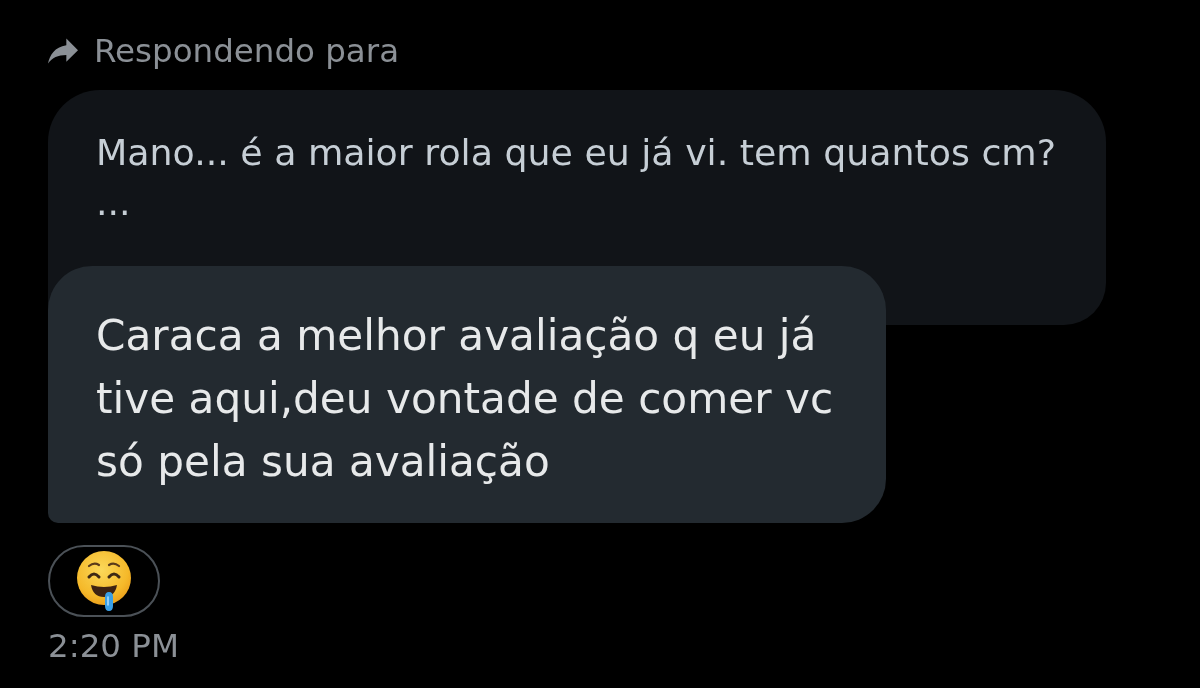 Image resolution: width=1200 pixels, height=688 pixels. I want to click on reply-arrow-icon, so click(63, 51).